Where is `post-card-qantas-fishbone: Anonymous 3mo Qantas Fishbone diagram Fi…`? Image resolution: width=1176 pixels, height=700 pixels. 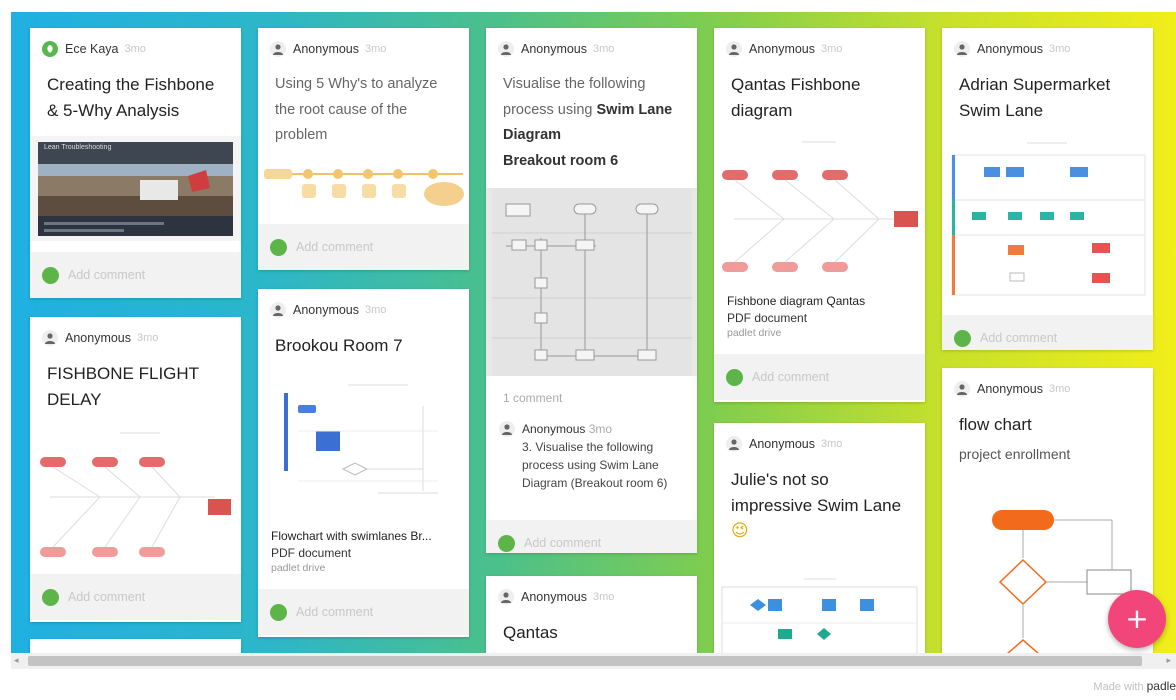 post-card-qantas-fishbone: Anonymous 3mo Qantas Fishbone diagram Fi… is located at coordinates (819, 215).